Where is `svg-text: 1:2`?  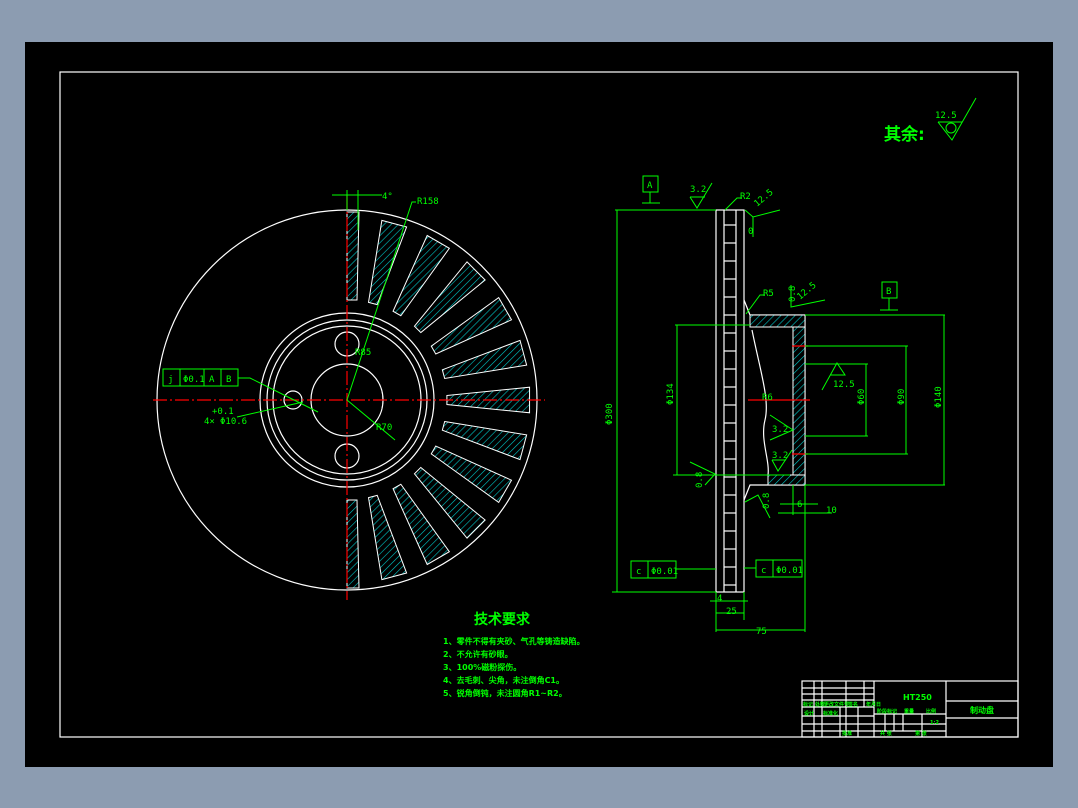 svg-text: 1:2 is located at coordinates (934, 723).